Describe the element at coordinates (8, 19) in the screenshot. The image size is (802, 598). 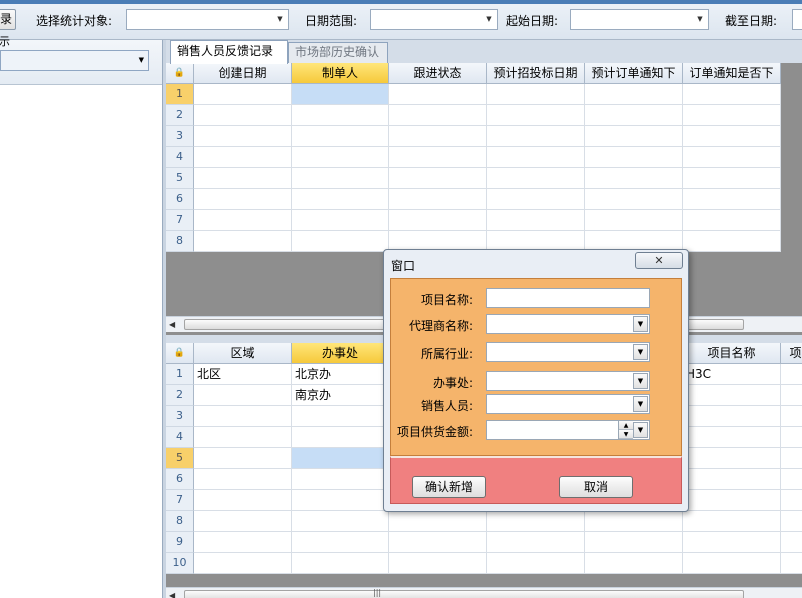
I see `toolbar-button: 录` at that location.